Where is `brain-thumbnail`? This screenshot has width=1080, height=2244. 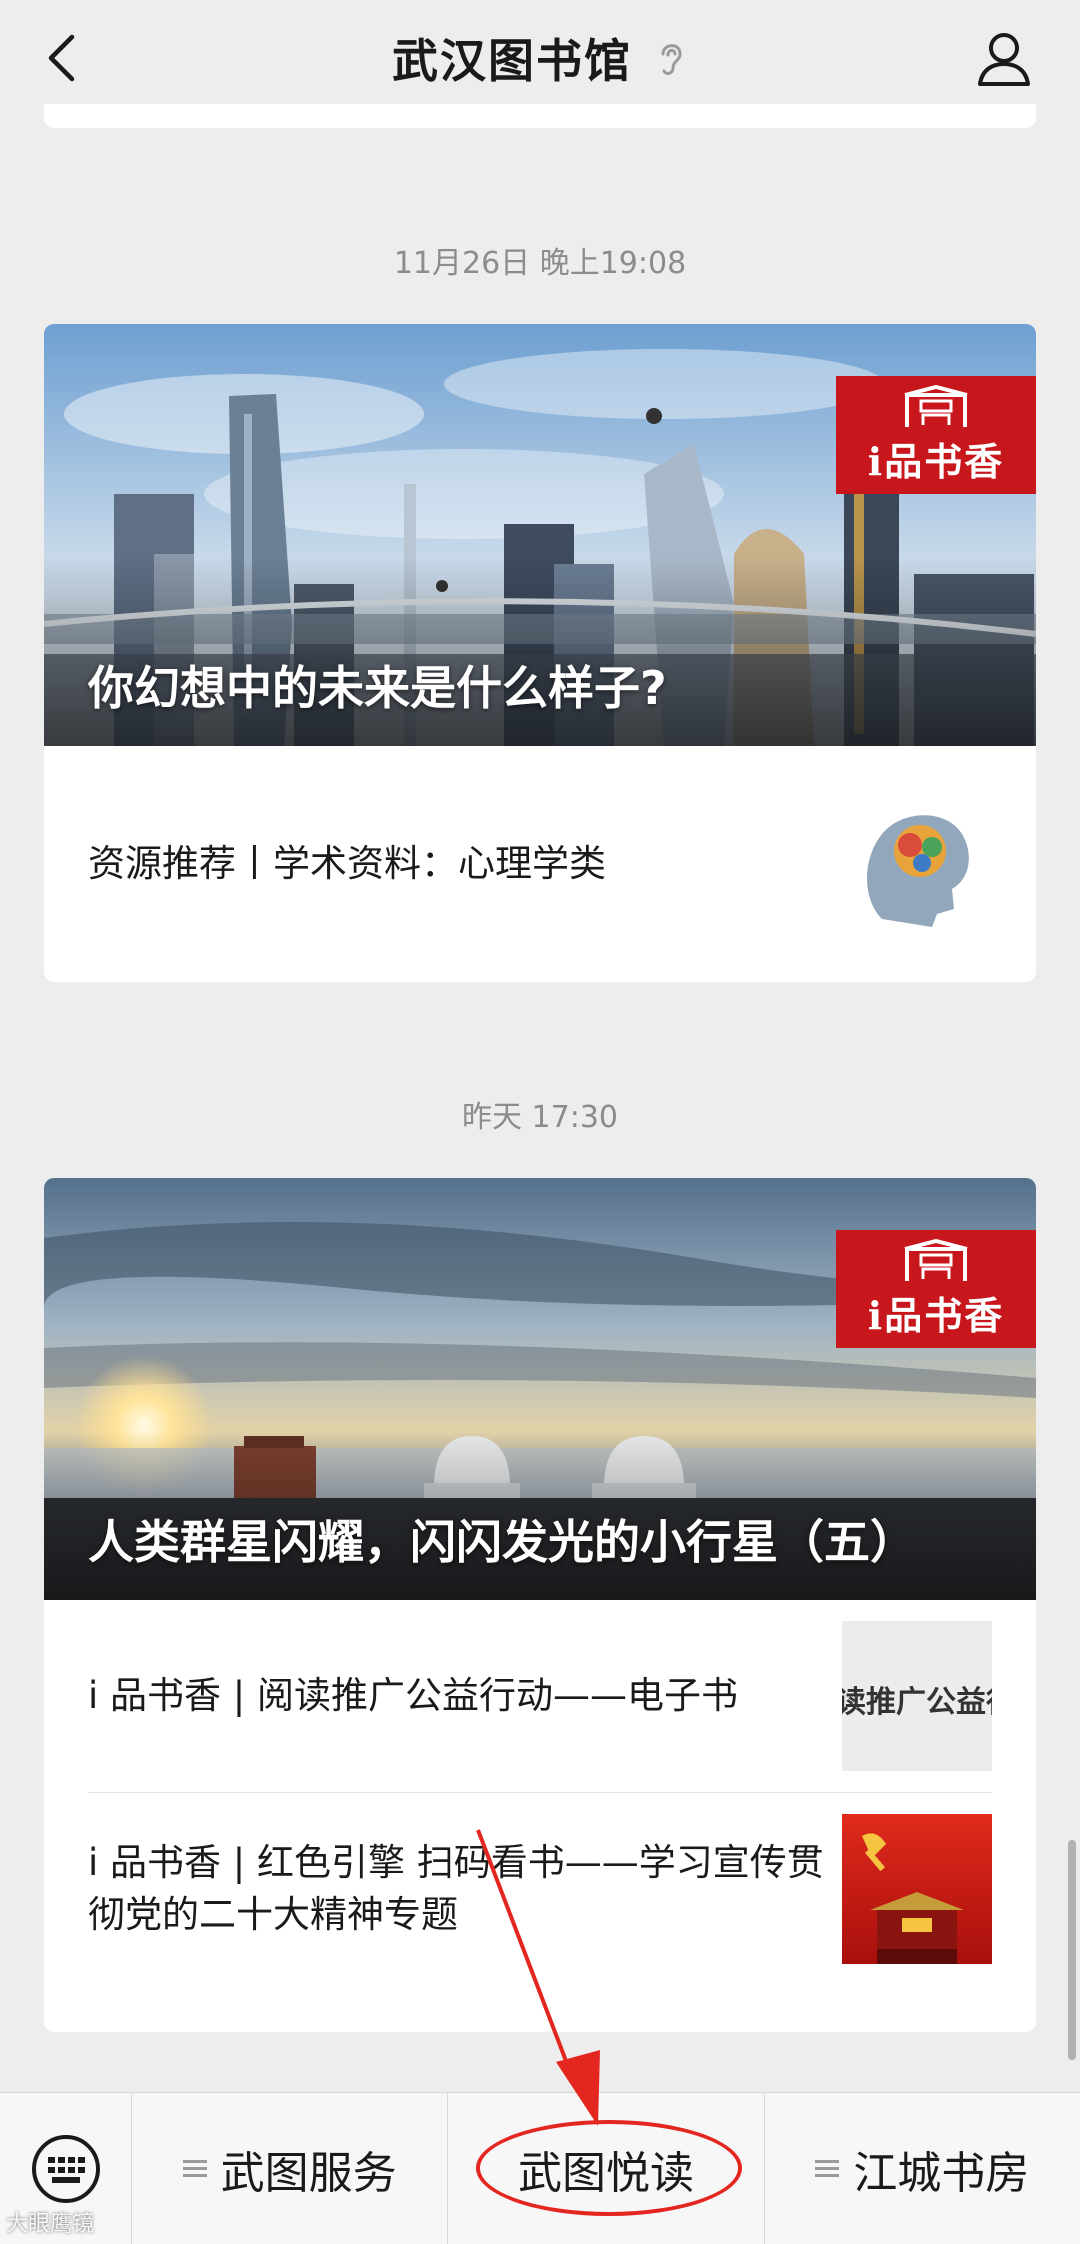 brain-thumbnail is located at coordinates (917, 864).